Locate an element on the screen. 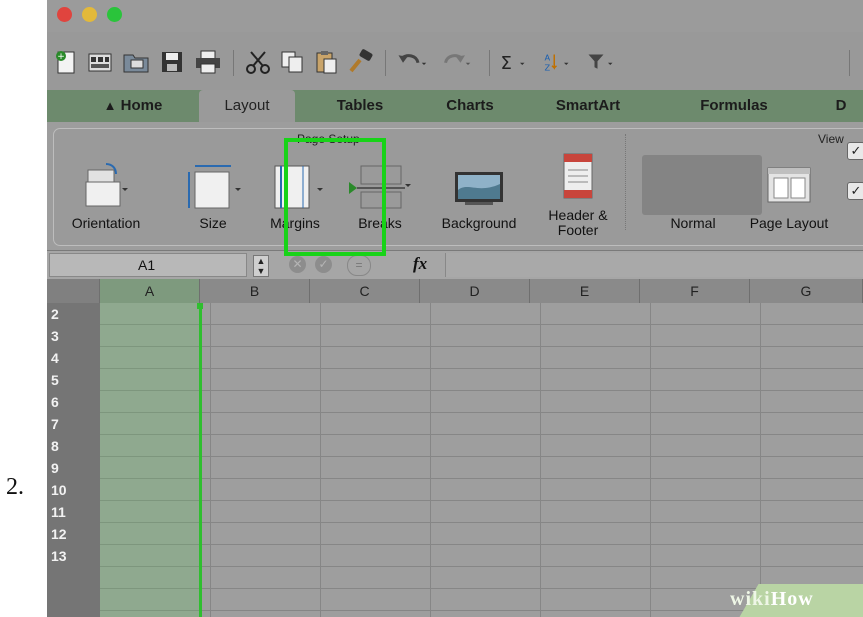 The image size is (863, 617). select-all-corner is located at coordinates (73, 291).